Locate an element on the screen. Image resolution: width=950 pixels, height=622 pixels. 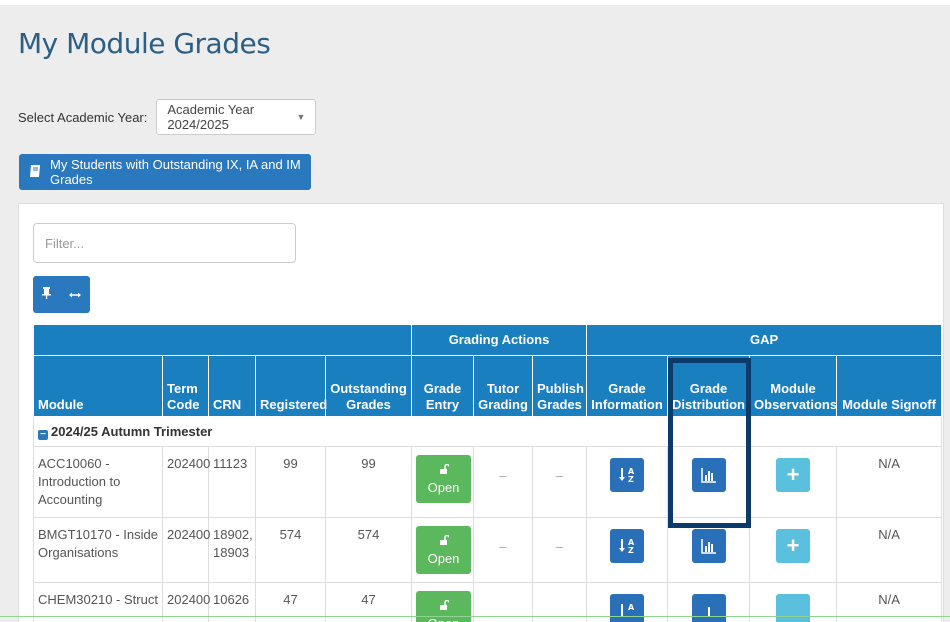
svg-text: A is located at coordinates (631, 607).